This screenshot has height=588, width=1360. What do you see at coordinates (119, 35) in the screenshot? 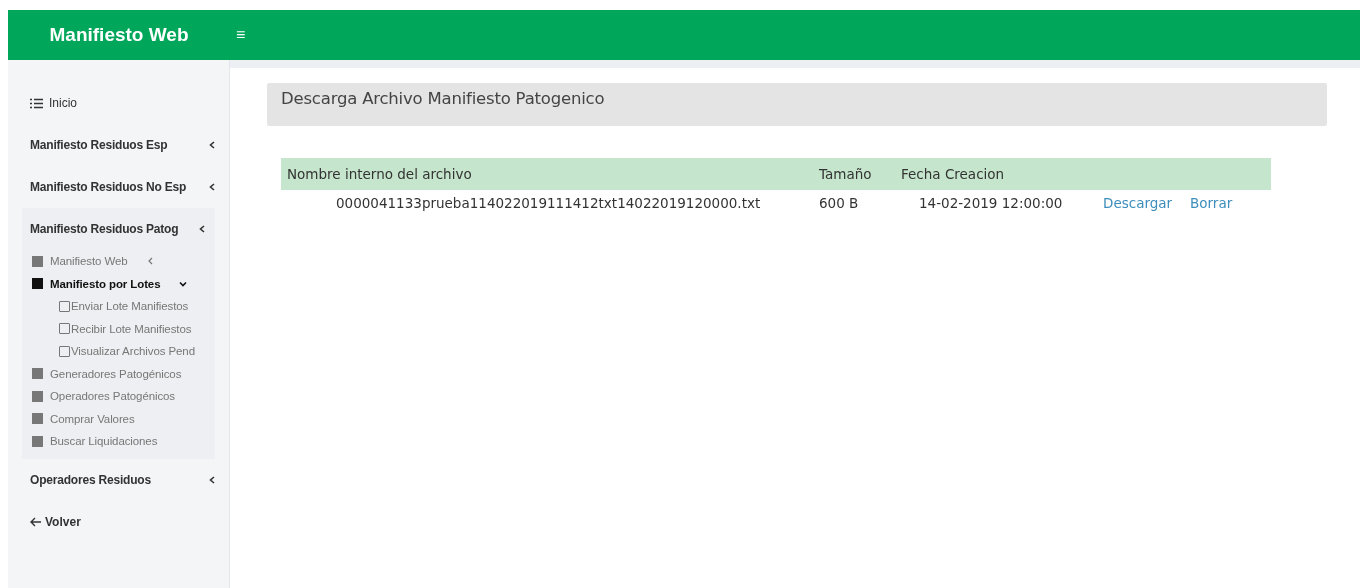
I see `brand-title: Manifiesto Web` at bounding box center [119, 35].